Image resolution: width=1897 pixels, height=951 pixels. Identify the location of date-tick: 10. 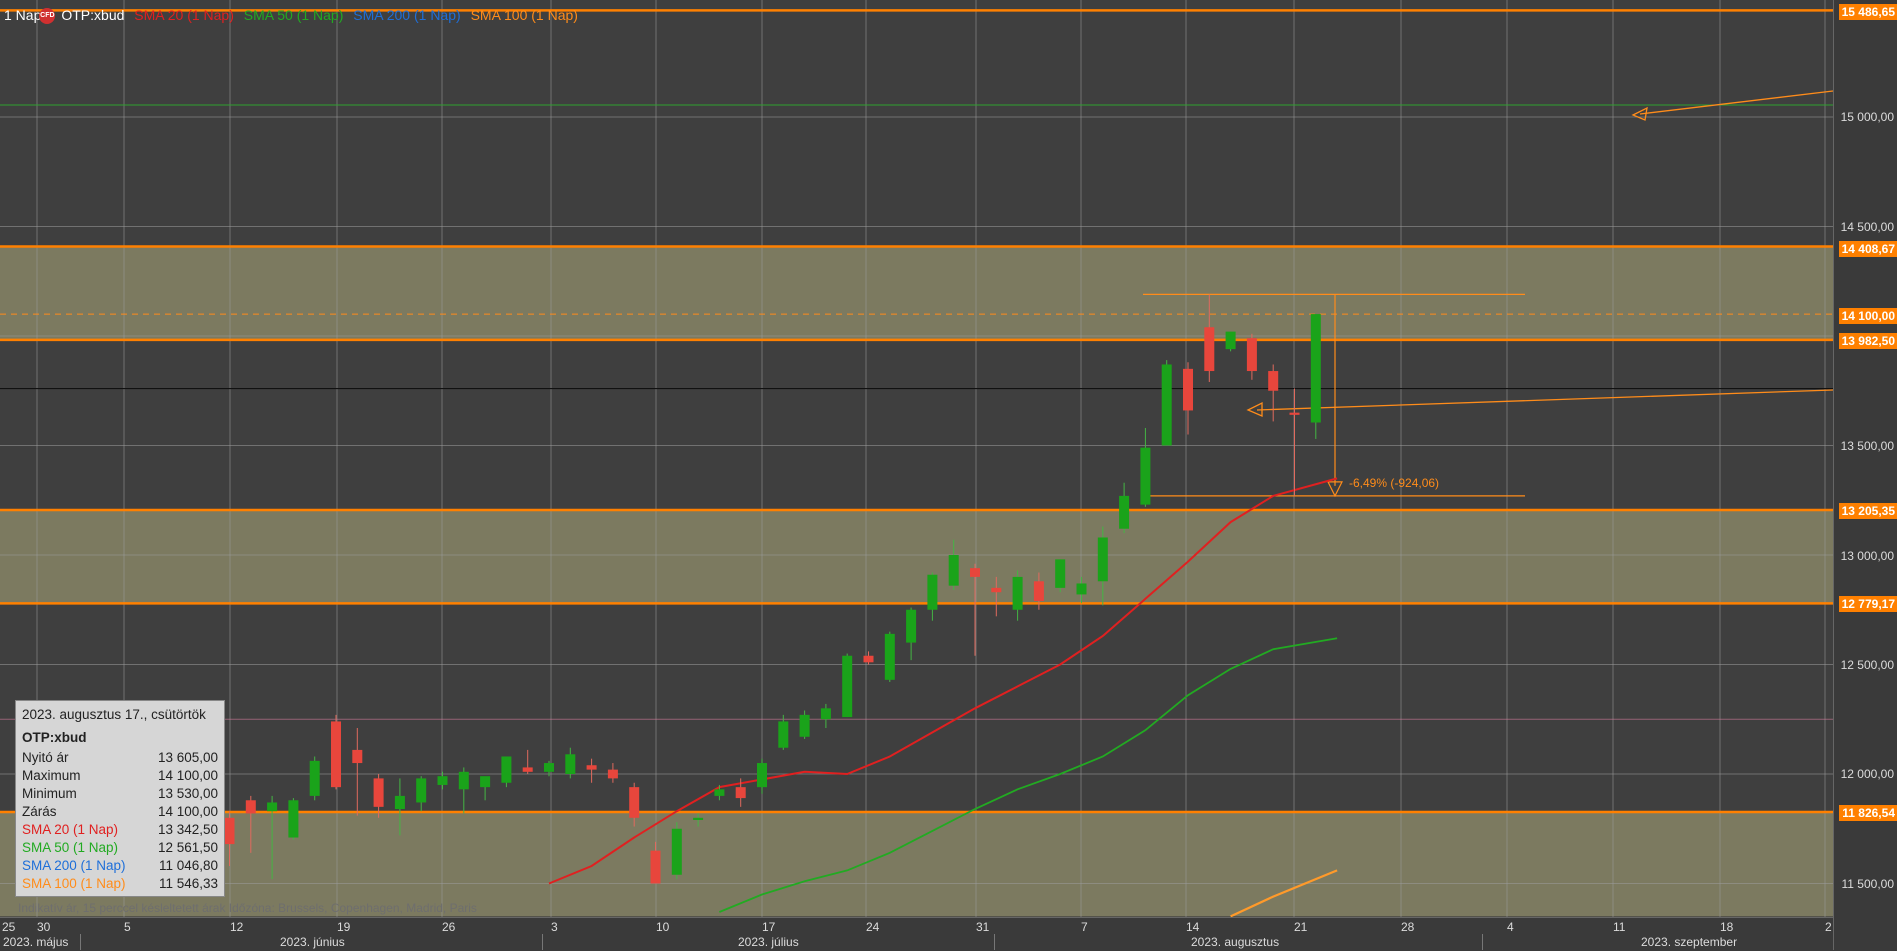
(663, 927).